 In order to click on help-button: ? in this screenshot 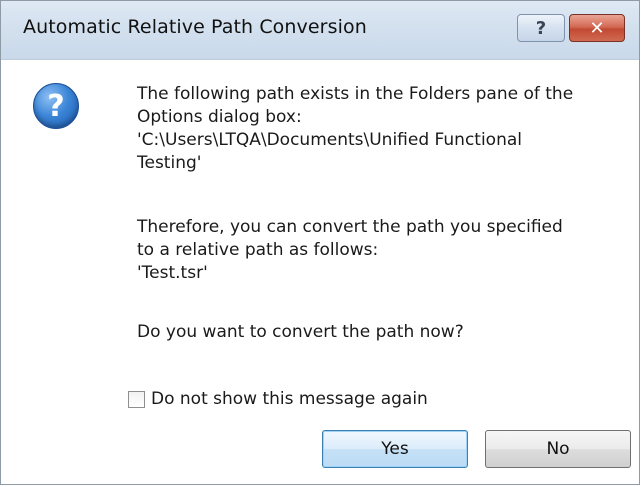, I will do `click(541, 28)`.